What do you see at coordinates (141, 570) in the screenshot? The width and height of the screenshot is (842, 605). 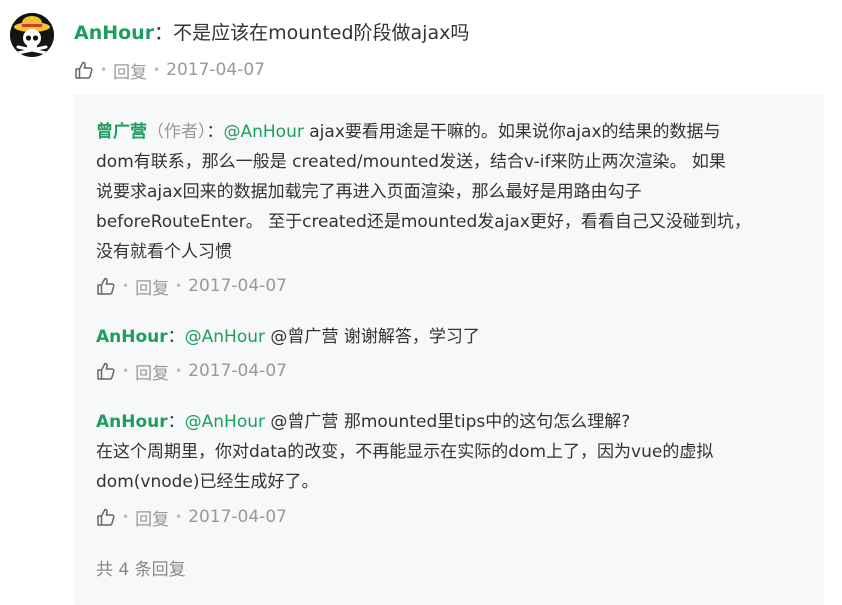 I see `reply-count: 共 4 条回复` at bounding box center [141, 570].